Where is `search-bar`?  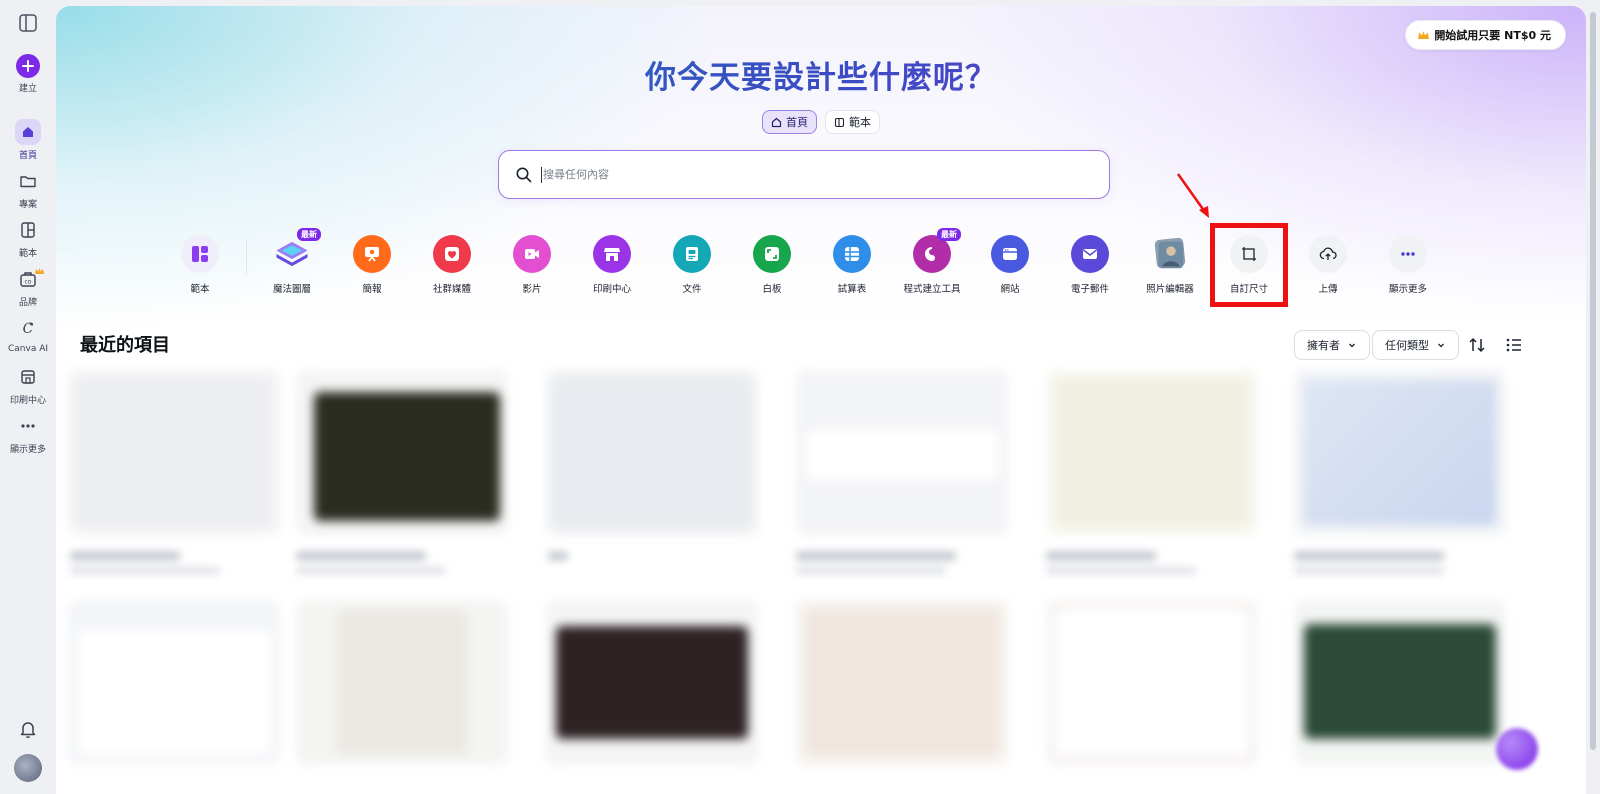 search-bar is located at coordinates (804, 174).